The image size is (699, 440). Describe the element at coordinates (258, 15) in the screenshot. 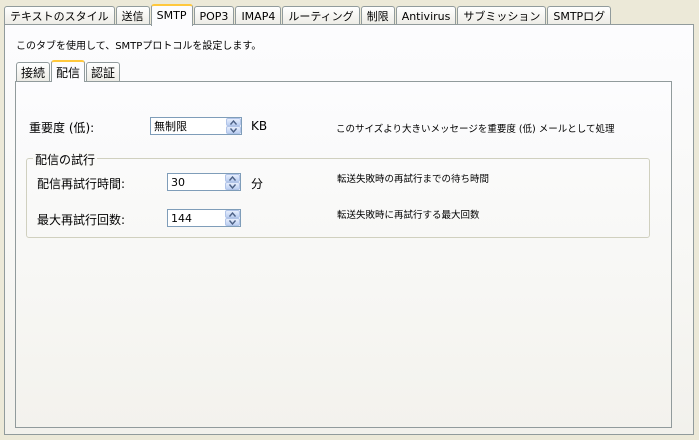

I see `tab-imap4: IMAP4` at that location.